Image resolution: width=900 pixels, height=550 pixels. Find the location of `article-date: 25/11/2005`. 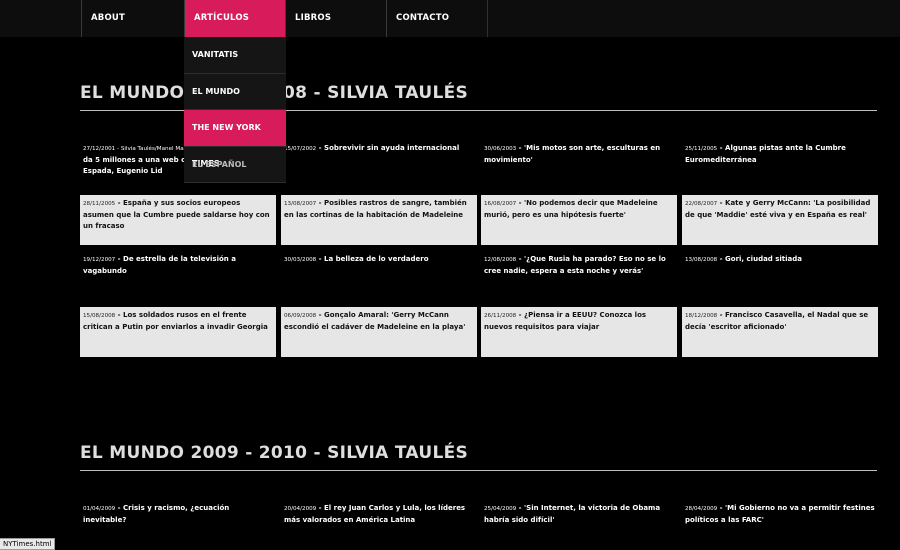

article-date: 25/11/2005 is located at coordinates (701, 149).